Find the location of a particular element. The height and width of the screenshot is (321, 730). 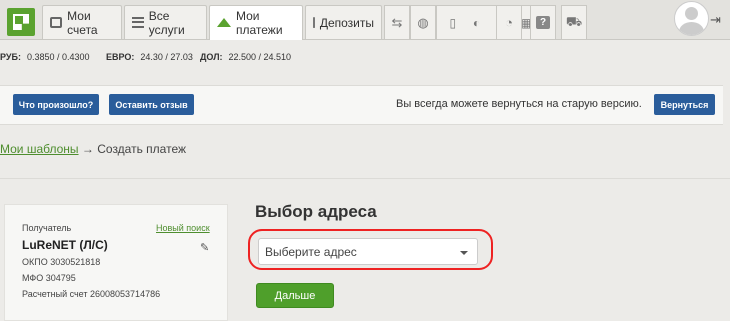

recipient-name: LuReNET (Л/С) is located at coordinates (65, 245).